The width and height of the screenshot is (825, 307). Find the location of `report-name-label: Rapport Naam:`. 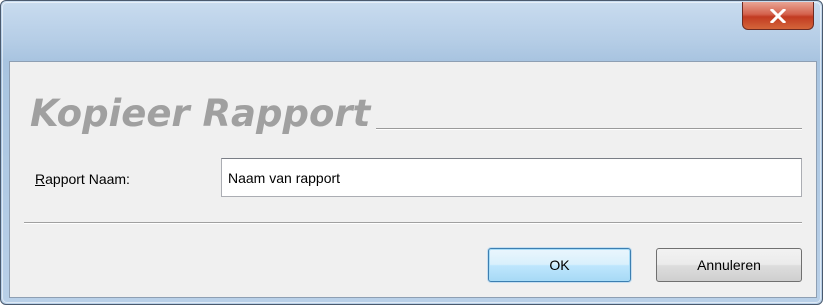

report-name-label: Rapport Naam: is located at coordinates (82, 179).